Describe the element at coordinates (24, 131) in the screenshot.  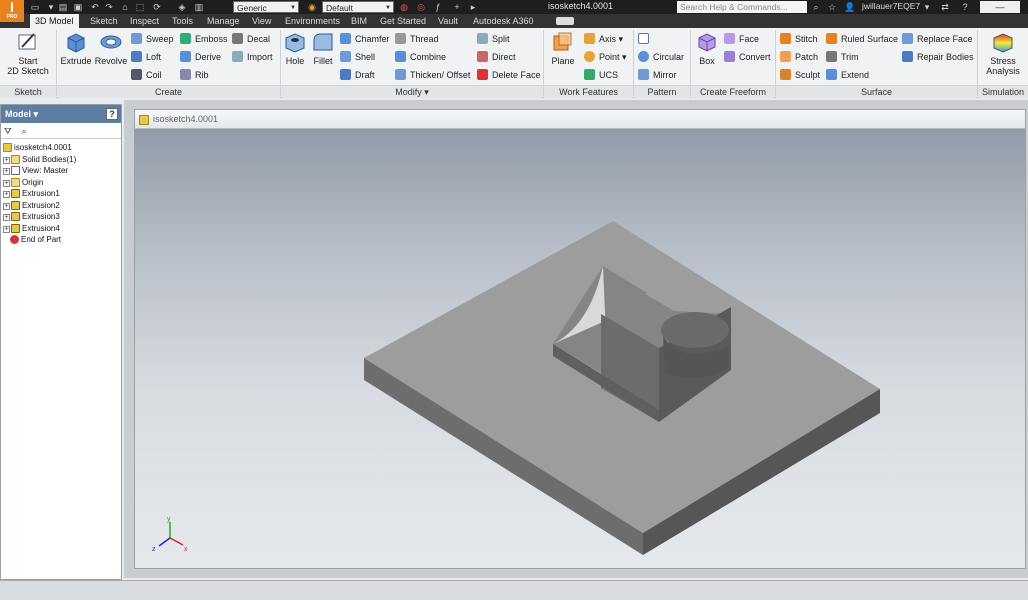
I see `find-icon: ⌕` at that location.